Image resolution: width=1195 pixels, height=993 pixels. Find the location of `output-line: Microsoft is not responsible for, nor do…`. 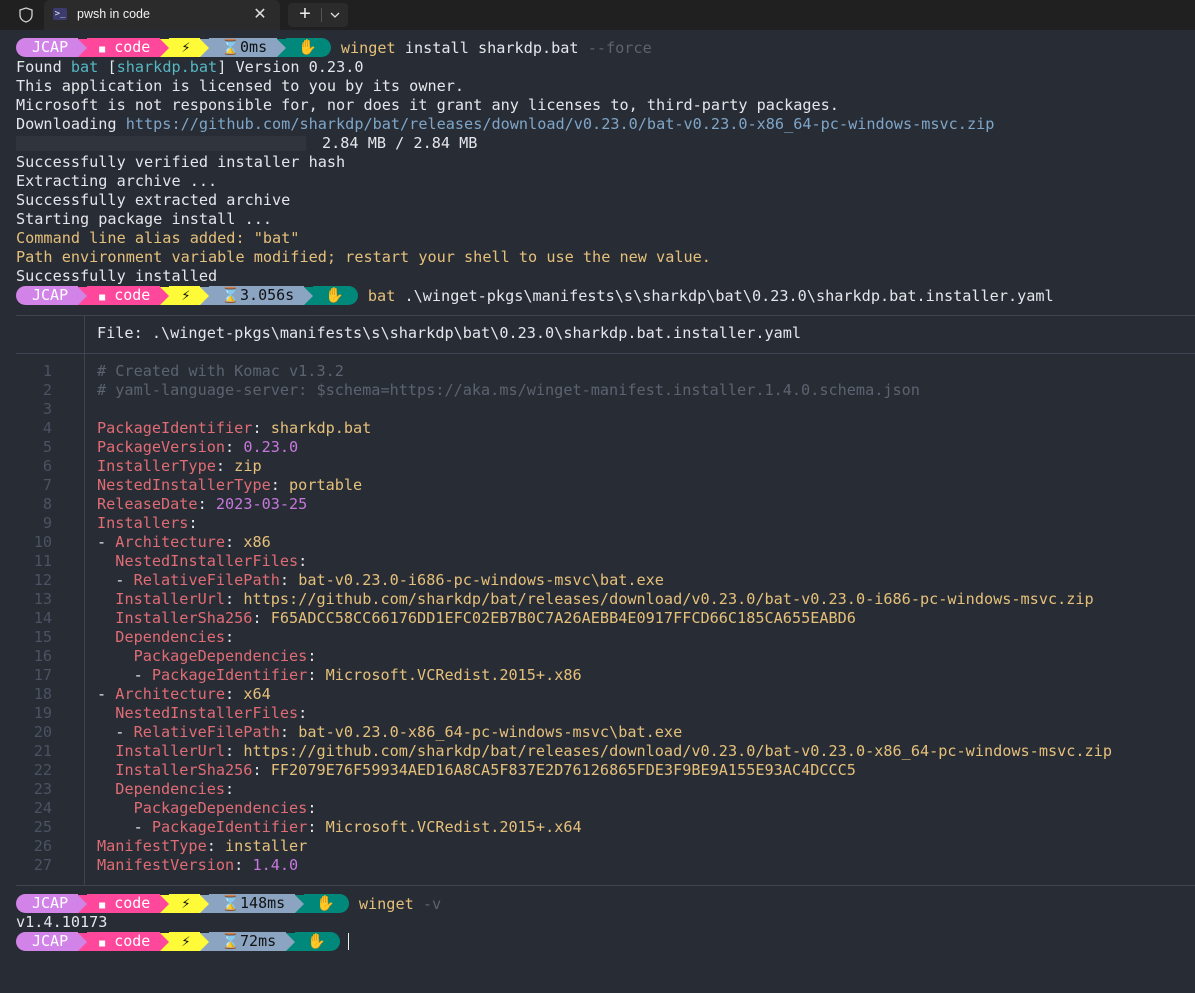

output-line: Microsoft is not responsible for, nor do… is located at coordinates (427, 105).